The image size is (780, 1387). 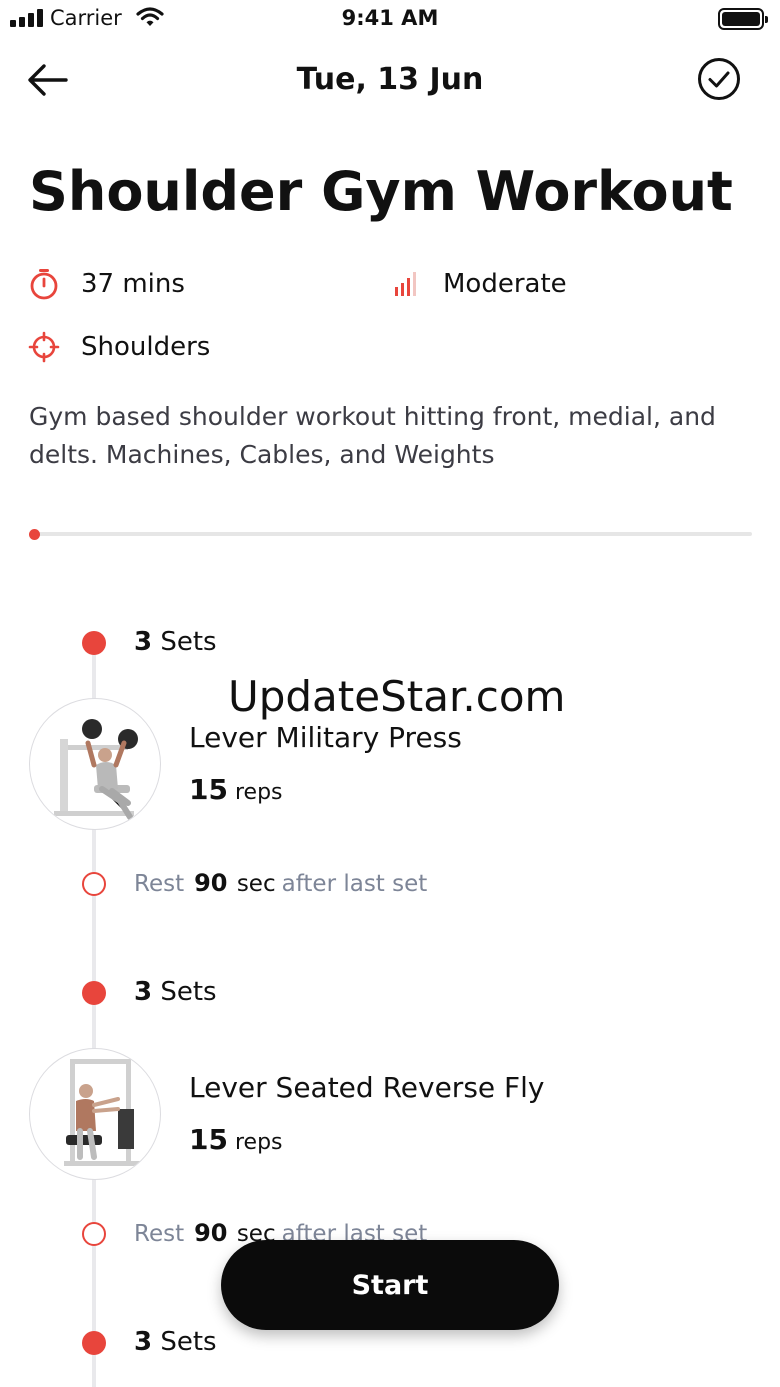 What do you see at coordinates (397, 696) in the screenshot?
I see `watermark: UpdateStar.com` at bounding box center [397, 696].